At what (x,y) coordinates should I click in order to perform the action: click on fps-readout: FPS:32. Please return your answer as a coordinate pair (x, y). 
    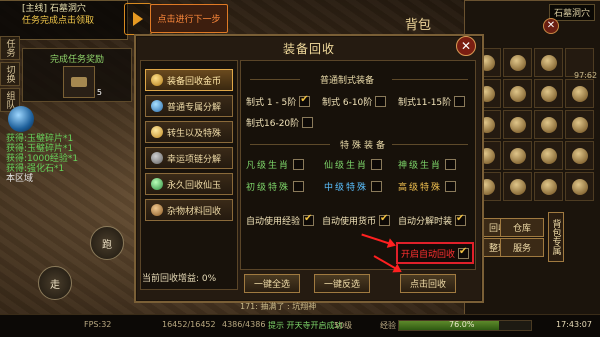
    Looking at the image, I should click on (98, 324).